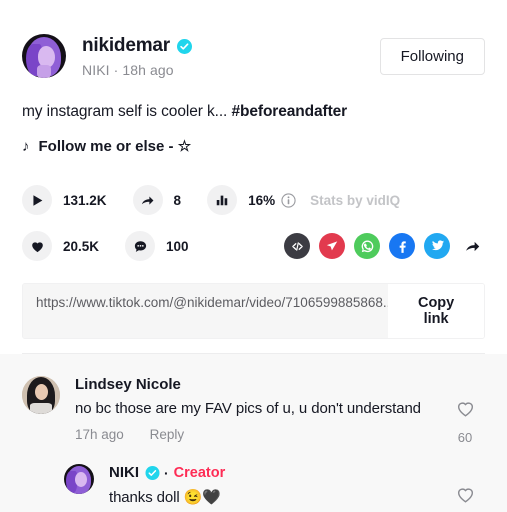 The width and height of the screenshot is (507, 512). Describe the element at coordinates (402, 246) in the screenshot. I see `facebook-icon` at that location.